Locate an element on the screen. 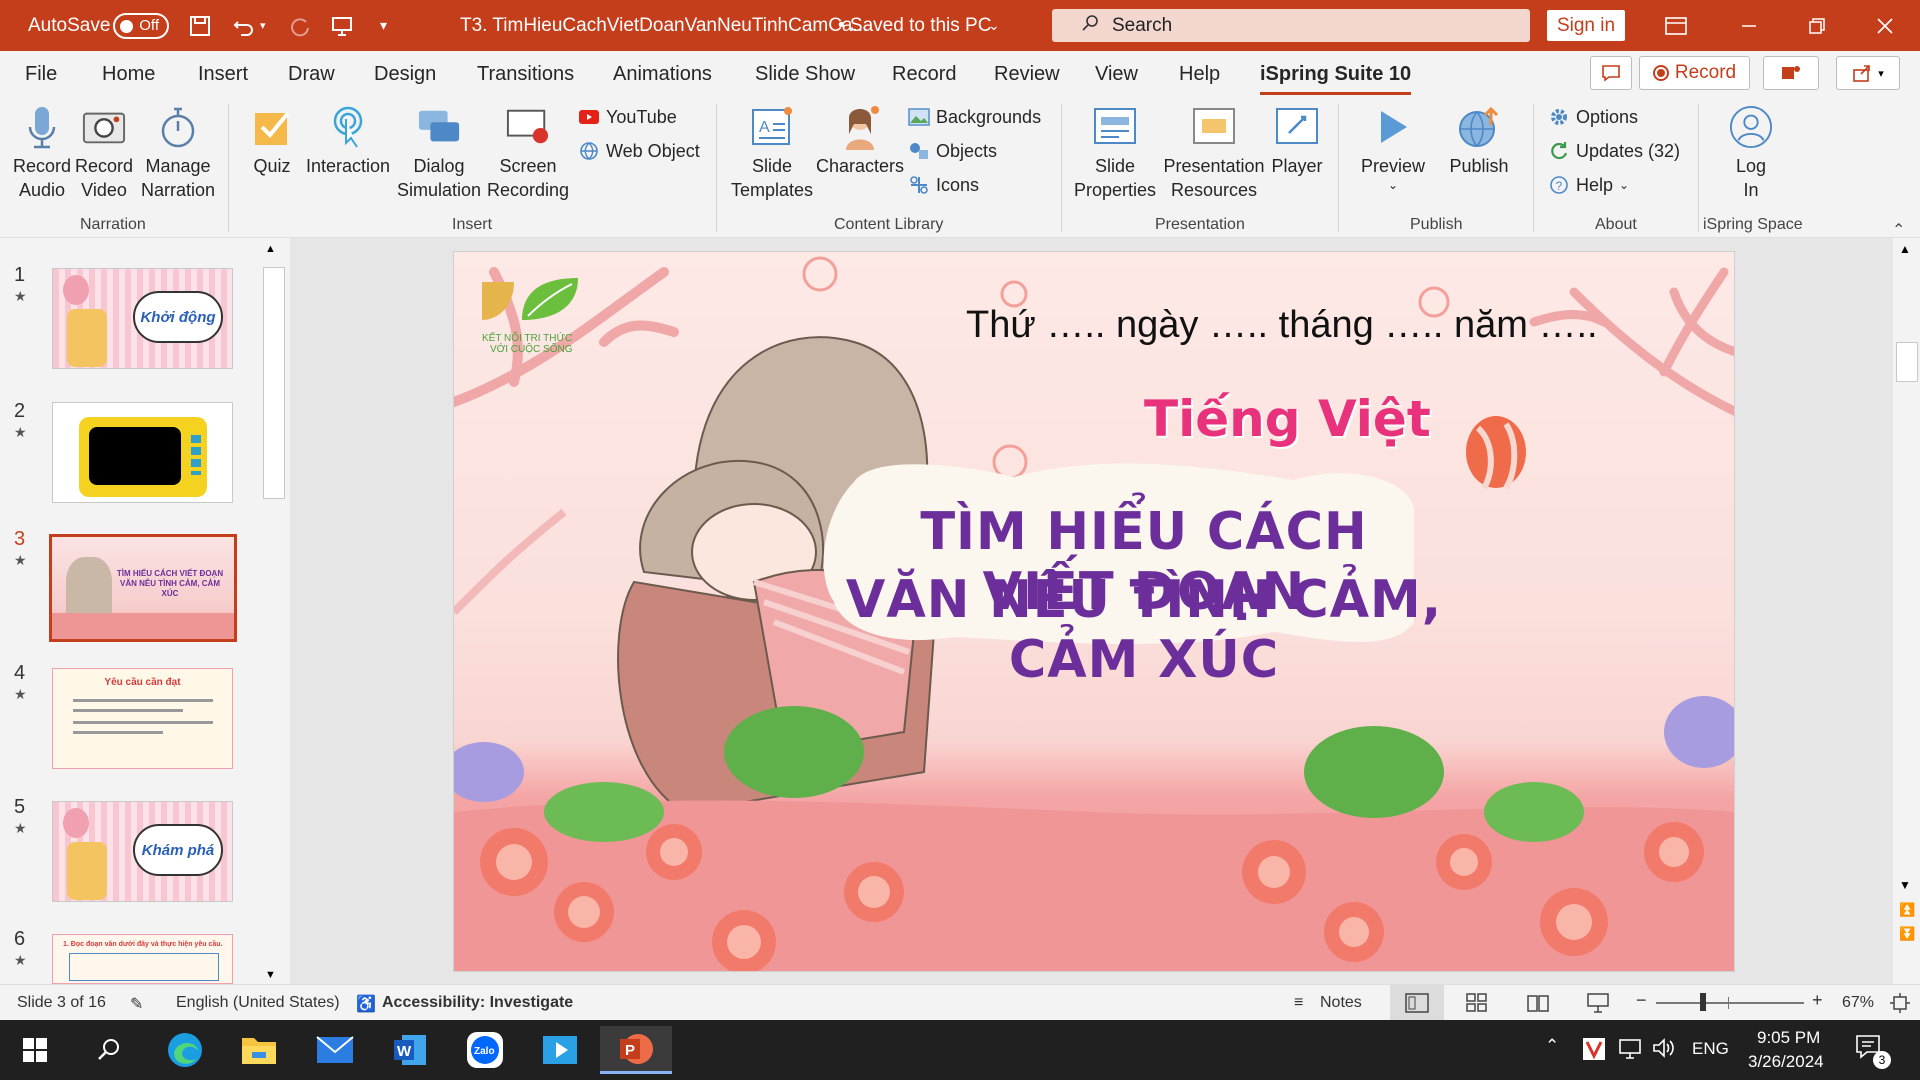 This screenshot has width=1920, height=1080. publish-button: Publish is located at coordinates (1479, 141).